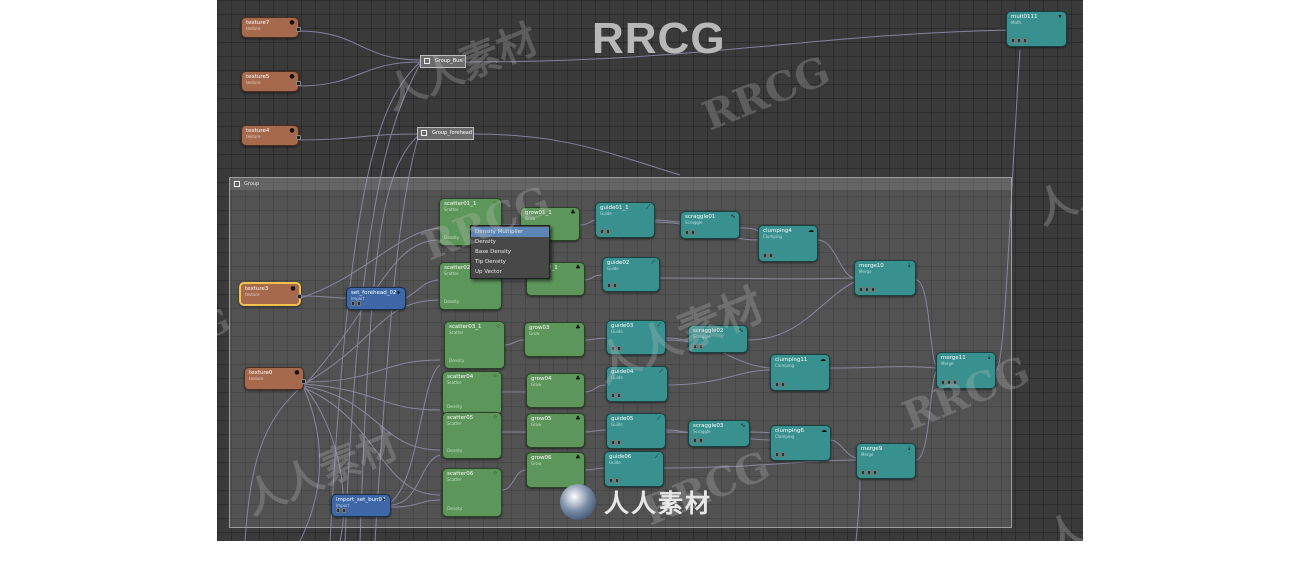  Describe the element at coordinates (631, 274) in the screenshot. I see `guide02-node: guide02 Guide ⟋` at that location.